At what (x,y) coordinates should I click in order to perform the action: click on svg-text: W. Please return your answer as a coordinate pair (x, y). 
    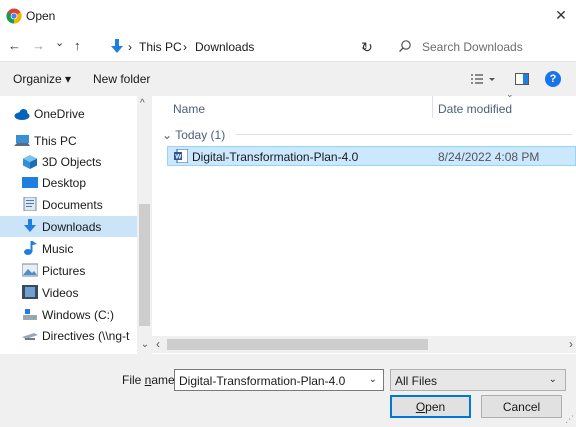
    Looking at the image, I should click on (178, 157).